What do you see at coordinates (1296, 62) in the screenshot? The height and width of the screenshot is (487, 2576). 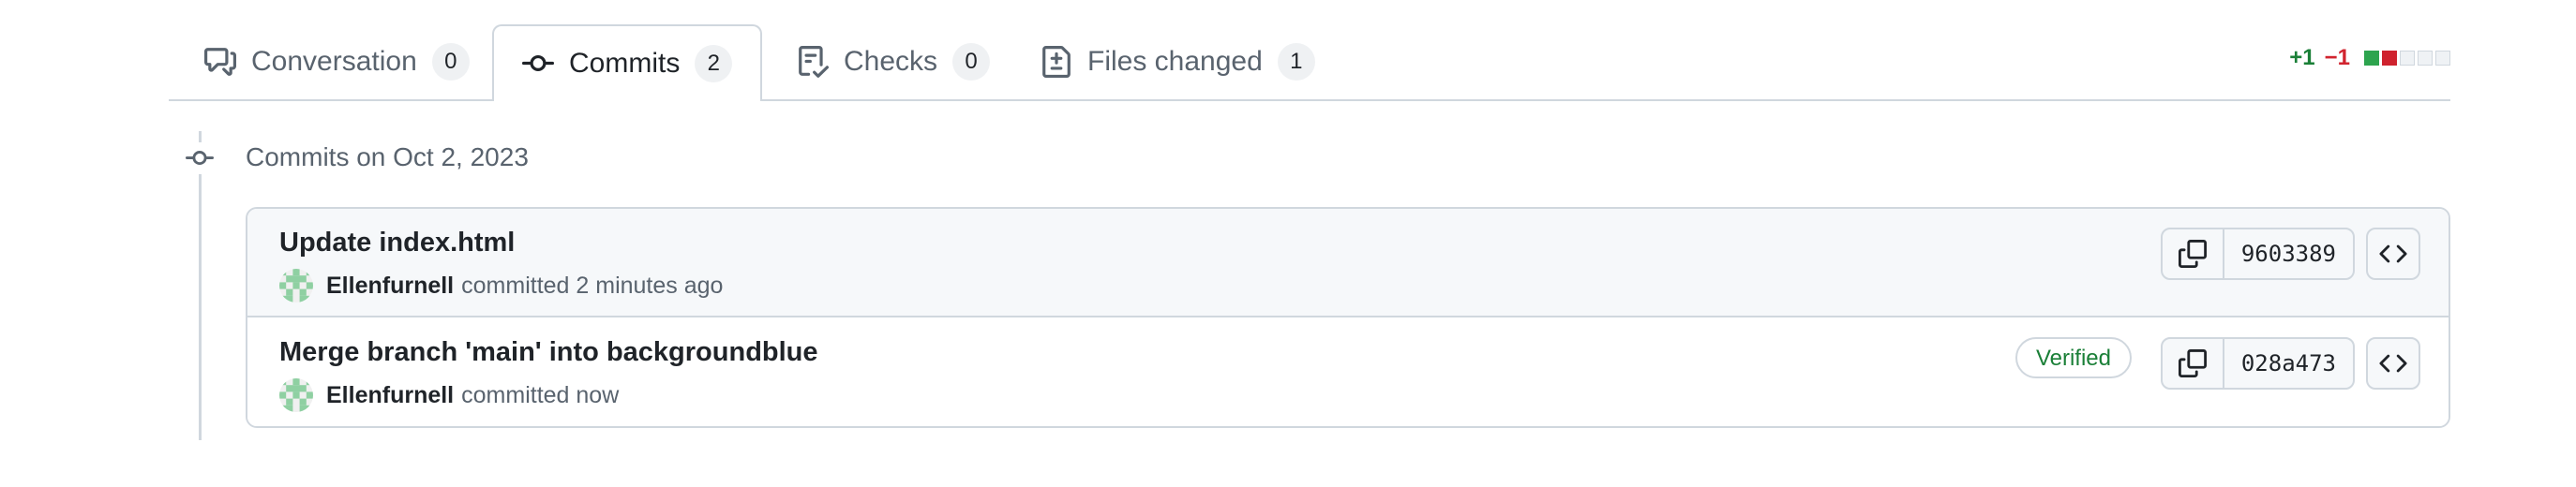 I see `tab-files-changed-count: 1` at bounding box center [1296, 62].